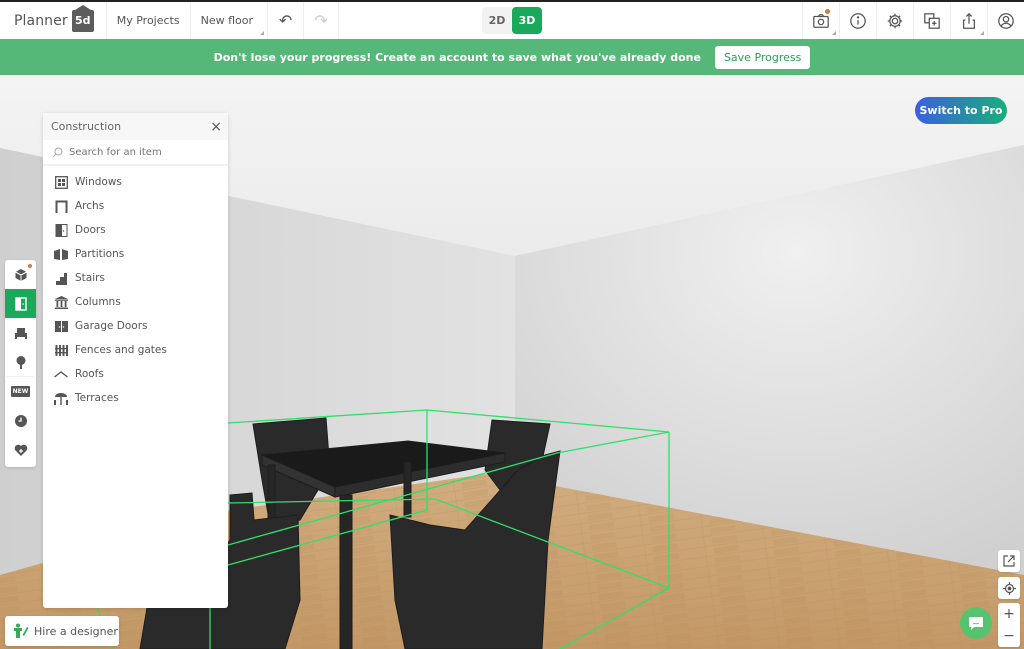  Describe the element at coordinates (100, 254) in the screenshot. I see `category-label: Partitions` at that location.